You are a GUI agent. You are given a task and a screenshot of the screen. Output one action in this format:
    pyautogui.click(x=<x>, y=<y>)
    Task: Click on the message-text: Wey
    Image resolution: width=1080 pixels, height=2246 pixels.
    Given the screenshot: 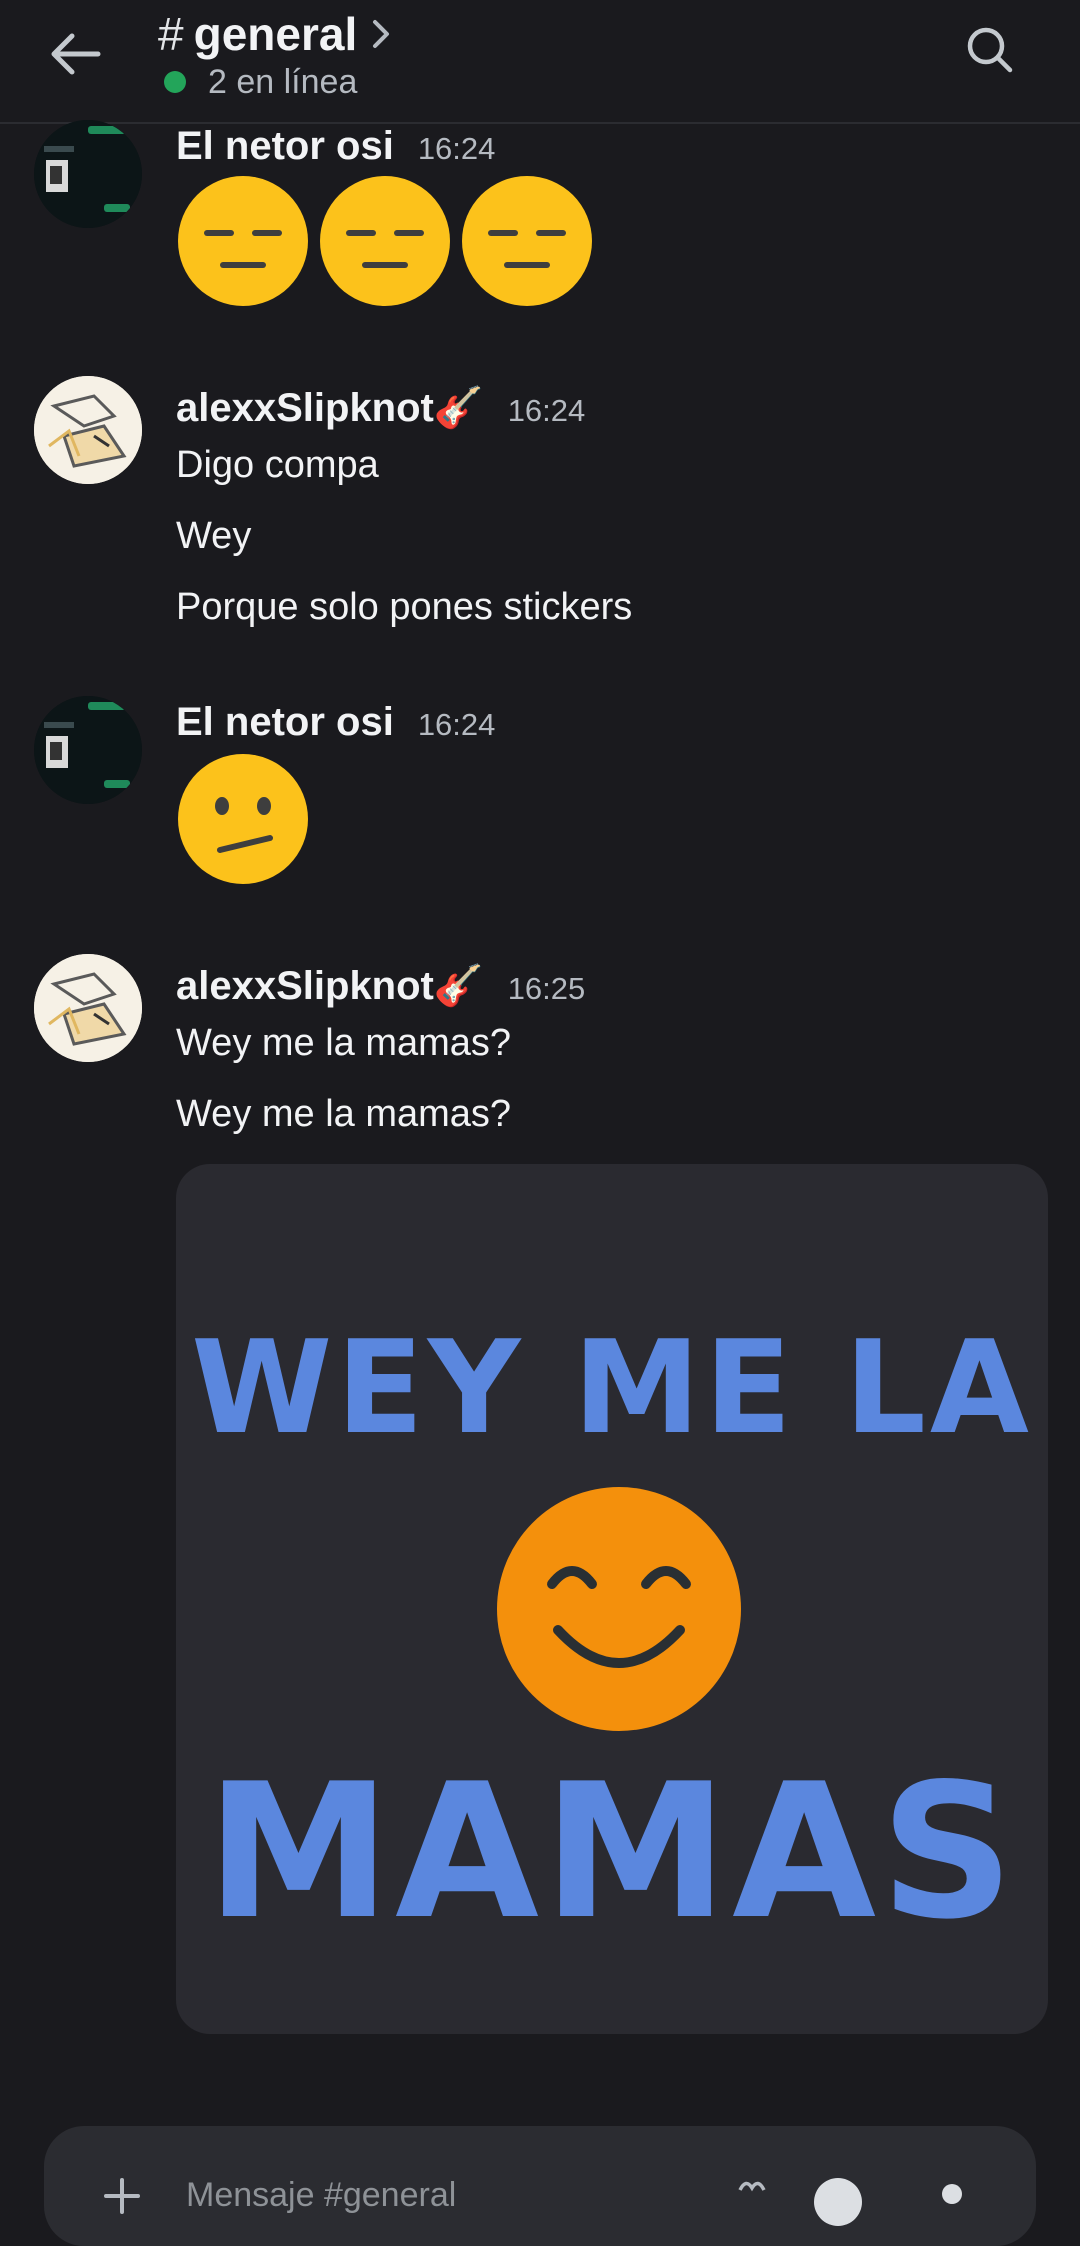 What is the action you would take?
    pyautogui.click(x=214, y=536)
    